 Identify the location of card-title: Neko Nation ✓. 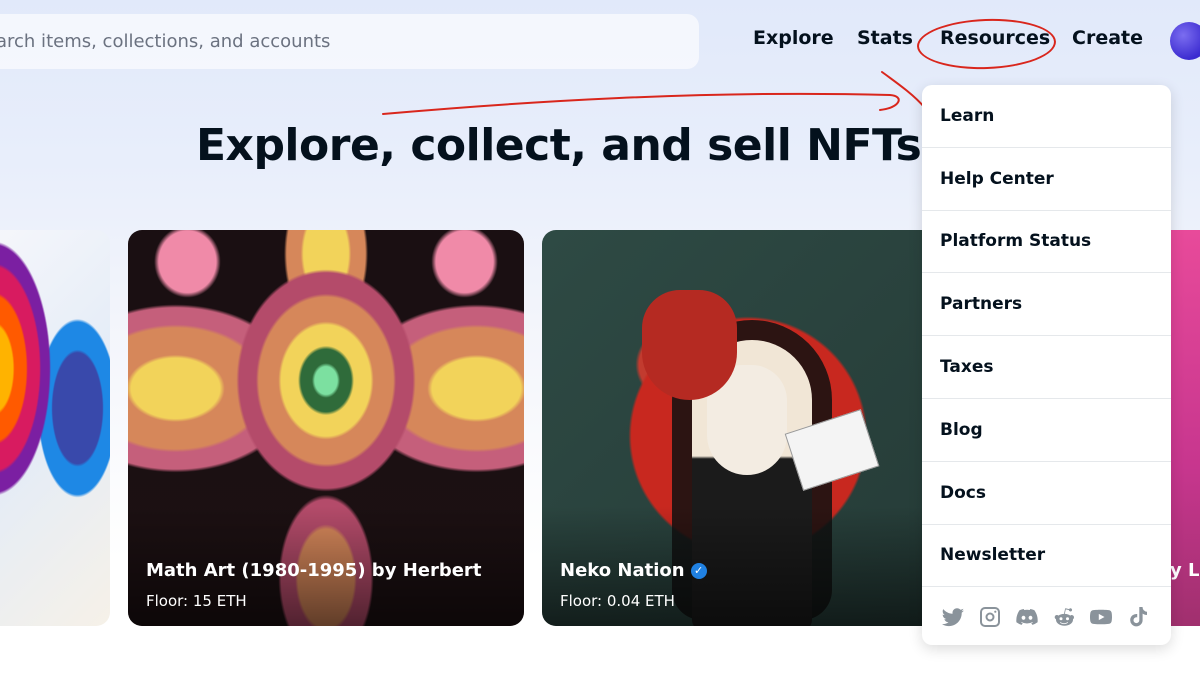
(633, 570).